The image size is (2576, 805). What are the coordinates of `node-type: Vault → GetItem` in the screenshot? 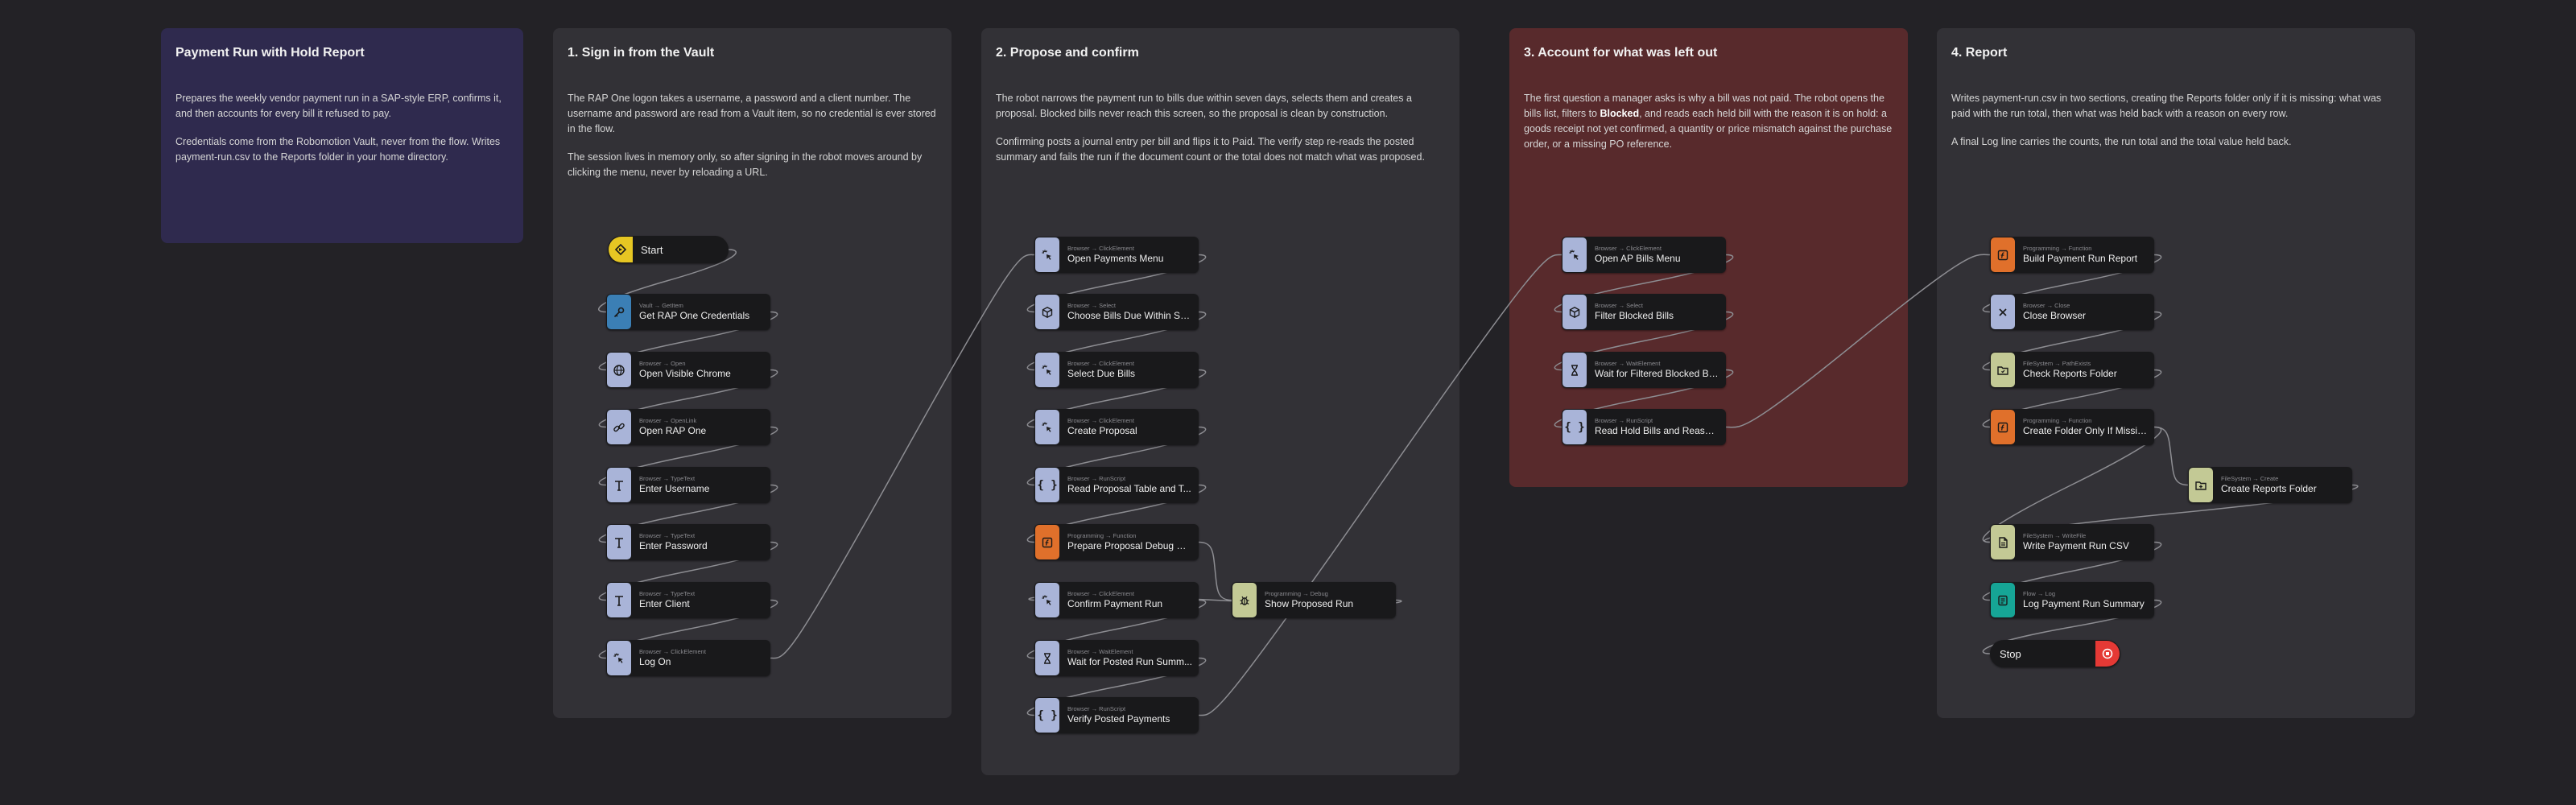 It's located at (661, 305).